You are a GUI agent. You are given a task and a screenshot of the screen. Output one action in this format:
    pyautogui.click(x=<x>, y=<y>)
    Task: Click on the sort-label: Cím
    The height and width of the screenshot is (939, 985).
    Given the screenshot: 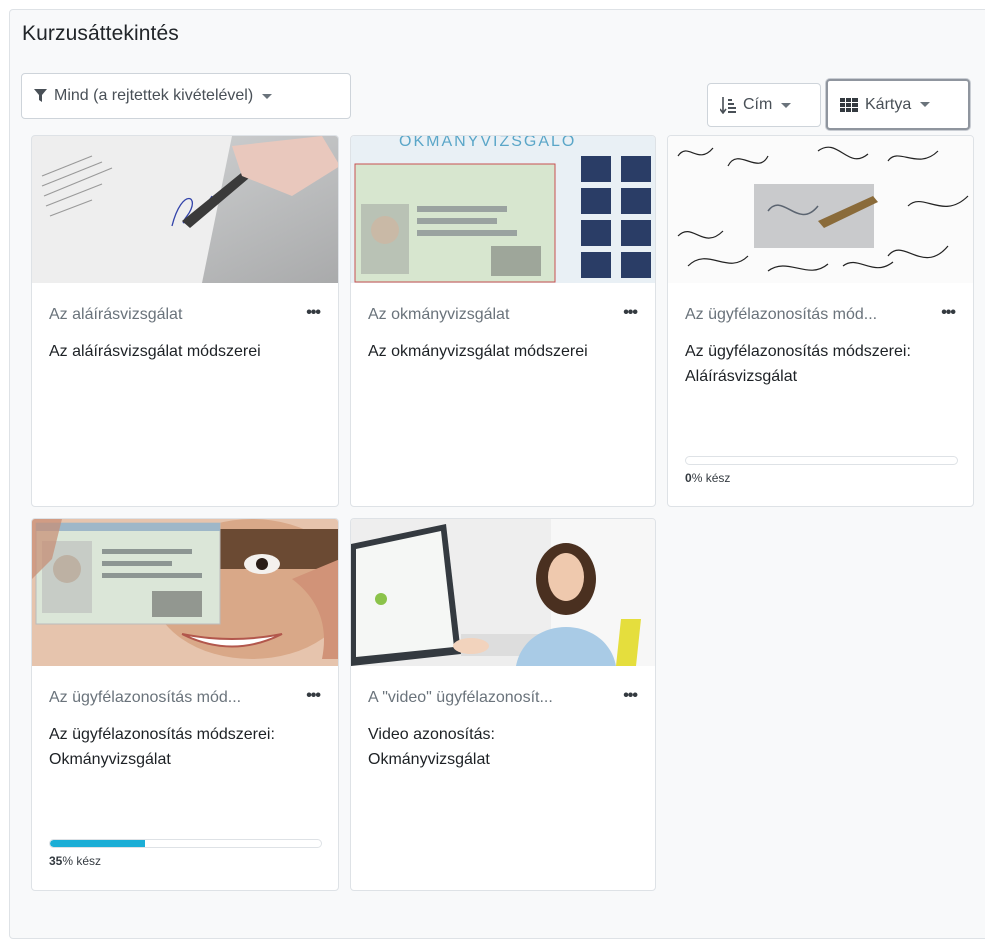 What is the action you would take?
    pyautogui.click(x=758, y=104)
    